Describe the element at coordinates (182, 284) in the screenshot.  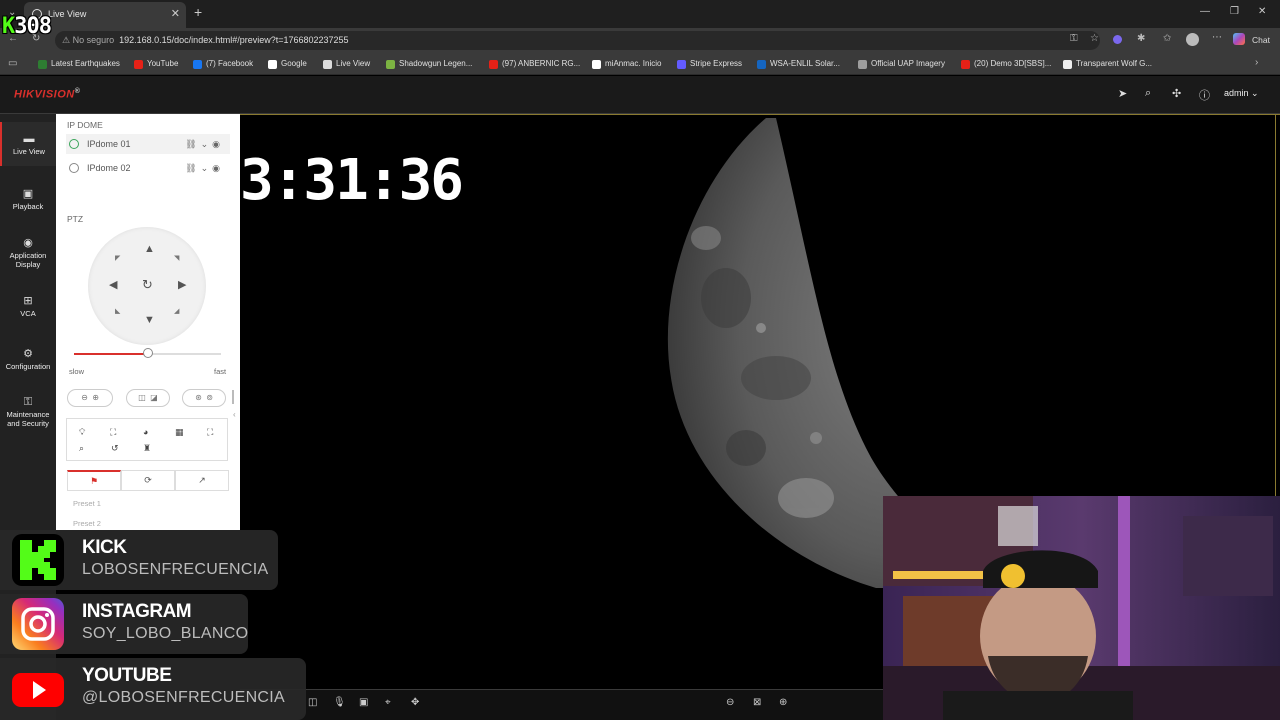
I see `ptz-right-arrow-icon: ▶` at that location.